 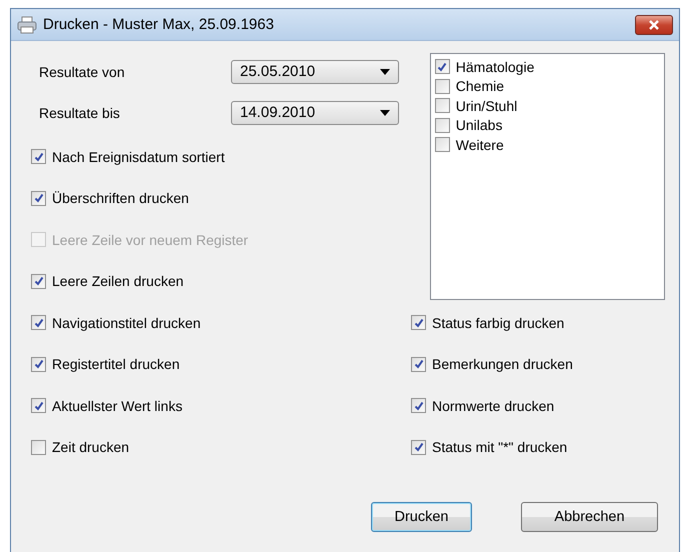 What do you see at coordinates (82, 72) in the screenshot?
I see `field-label: Resultate von` at bounding box center [82, 72].